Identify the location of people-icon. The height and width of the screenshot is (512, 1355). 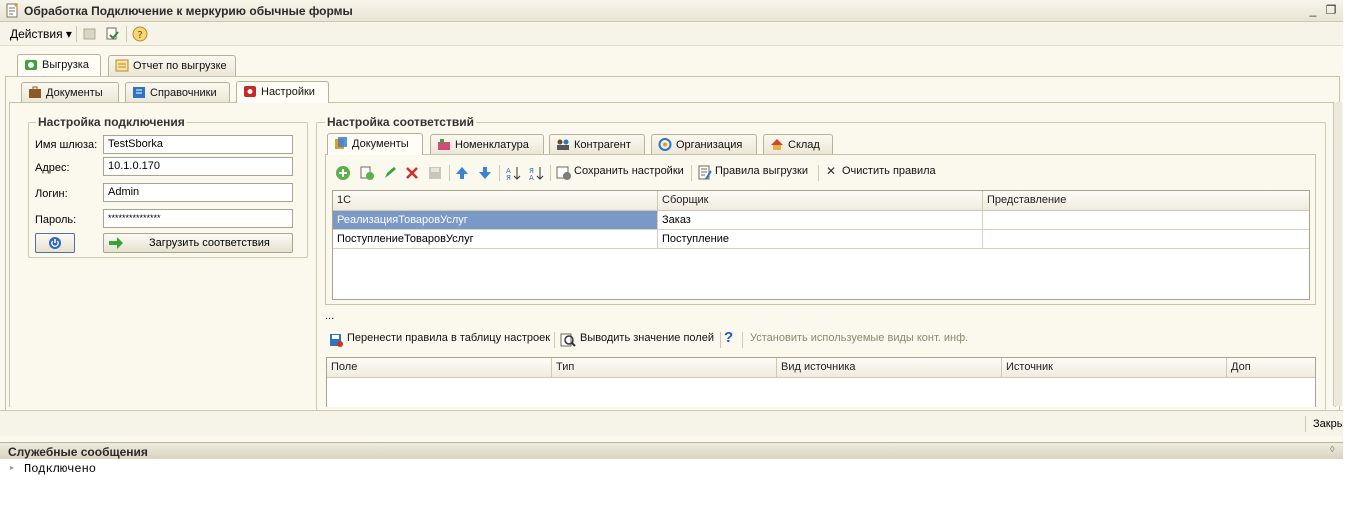
(563, 144).